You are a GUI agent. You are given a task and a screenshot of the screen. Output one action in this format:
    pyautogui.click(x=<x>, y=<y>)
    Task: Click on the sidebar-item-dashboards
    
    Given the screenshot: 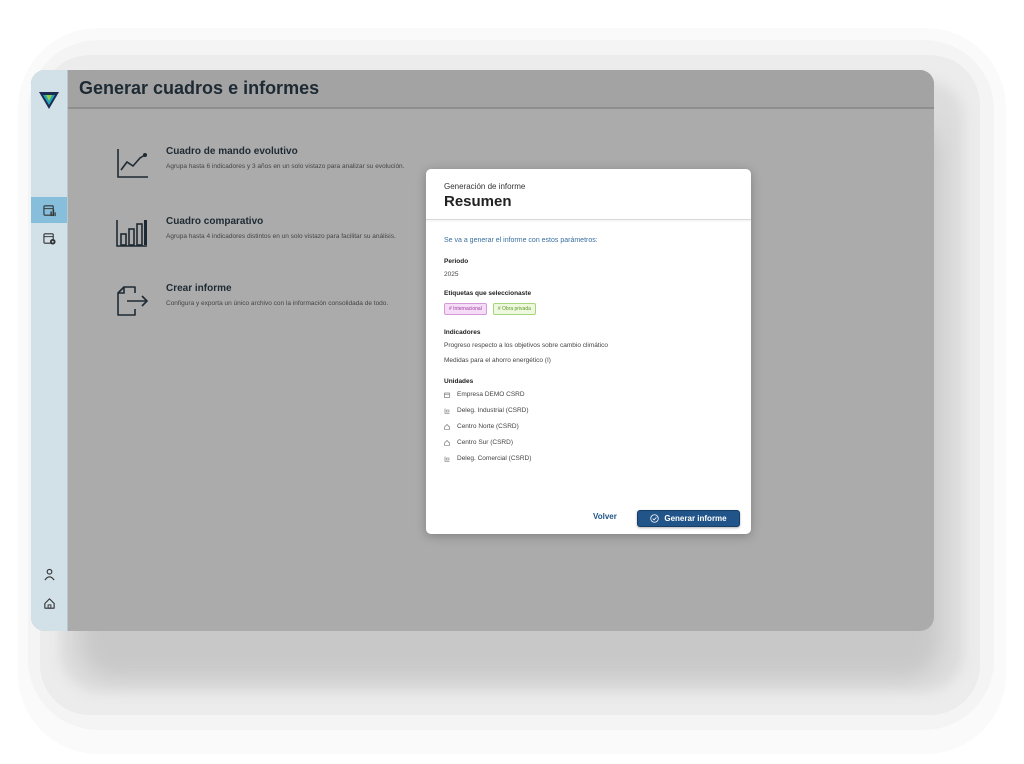 What is the action you would take?
    pyautogui.click(x=49, y=210)
    